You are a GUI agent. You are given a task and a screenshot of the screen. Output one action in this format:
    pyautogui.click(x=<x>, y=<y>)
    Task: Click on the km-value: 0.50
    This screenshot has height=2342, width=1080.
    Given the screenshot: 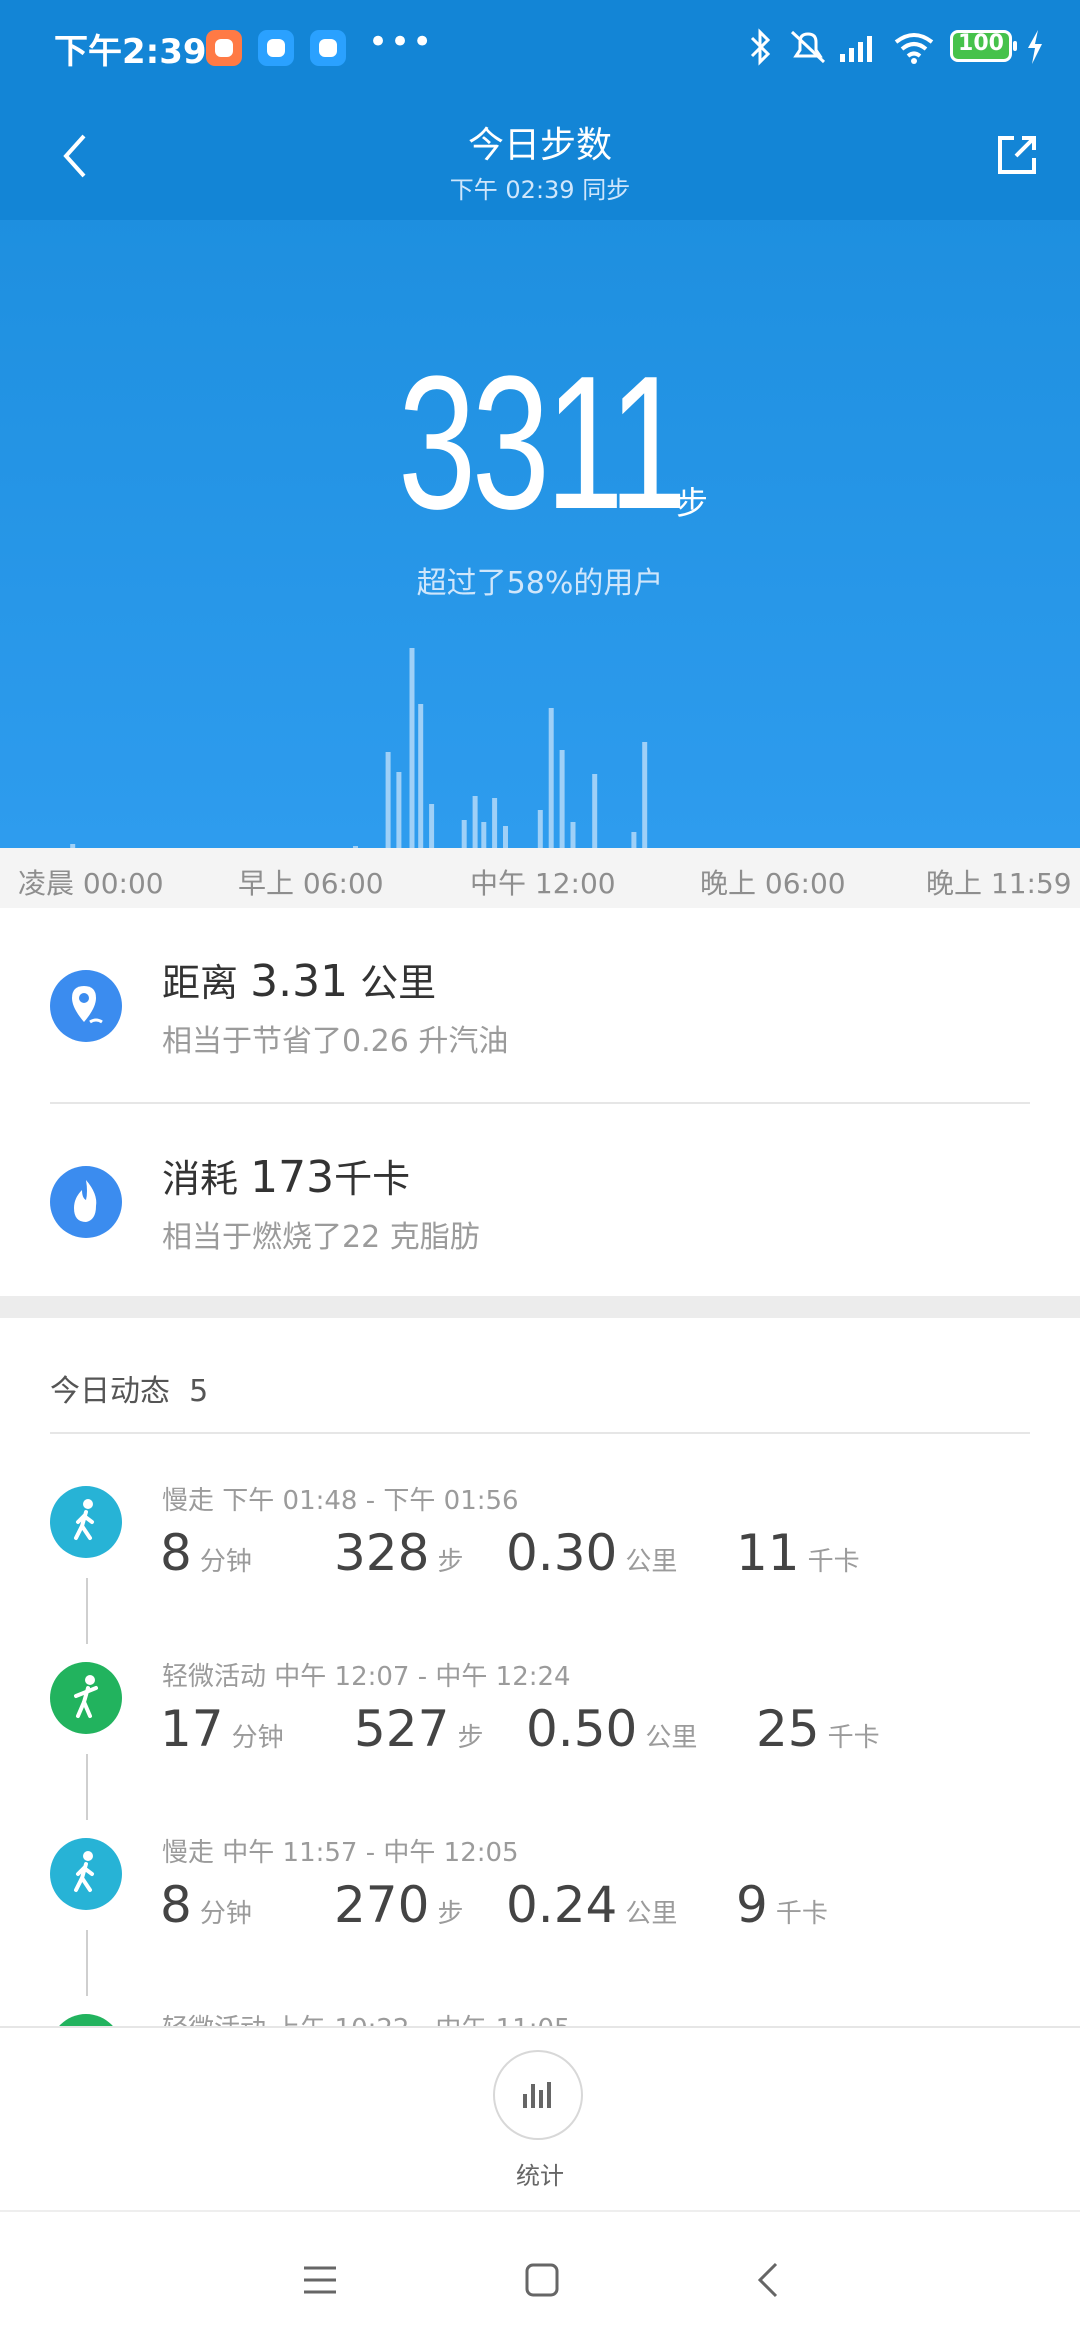 What is the action you would take?
    pyautogui.click(x=582, y=1729)
    